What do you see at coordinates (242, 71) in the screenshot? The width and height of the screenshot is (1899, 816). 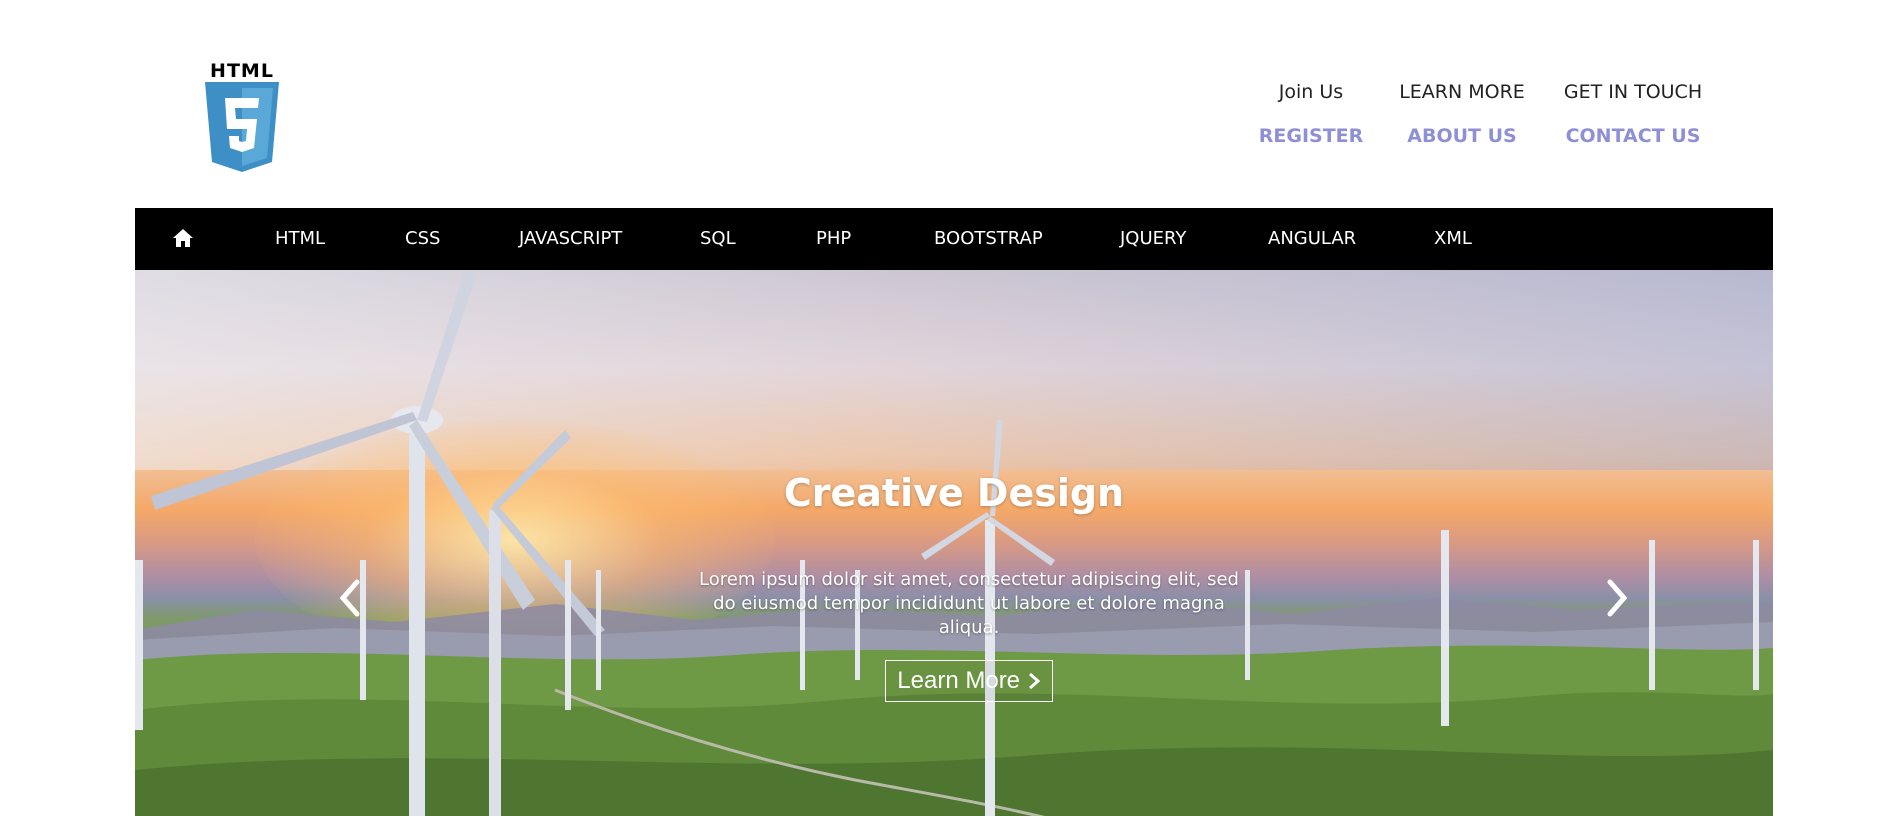 I see `logo-text: HTML` at bounding box center [242, 71].